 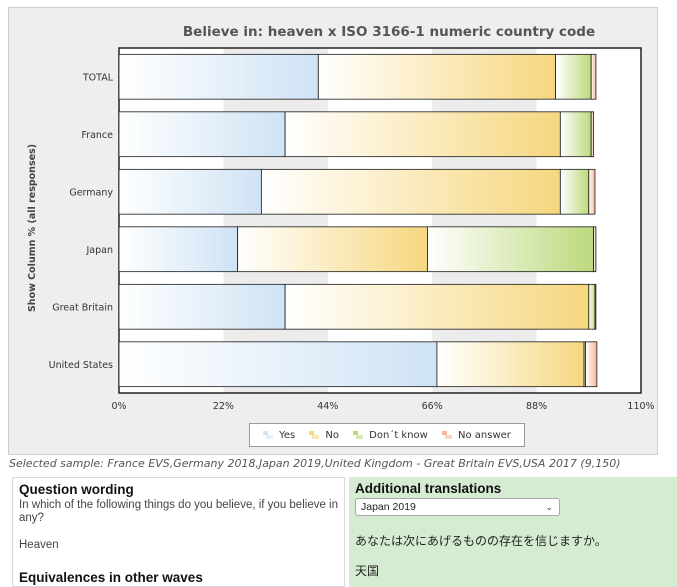 What do you see at coordinates (432, 406) in the screenshot?
I see `x-tick-label: 66%` at bounding box center [432, 406].